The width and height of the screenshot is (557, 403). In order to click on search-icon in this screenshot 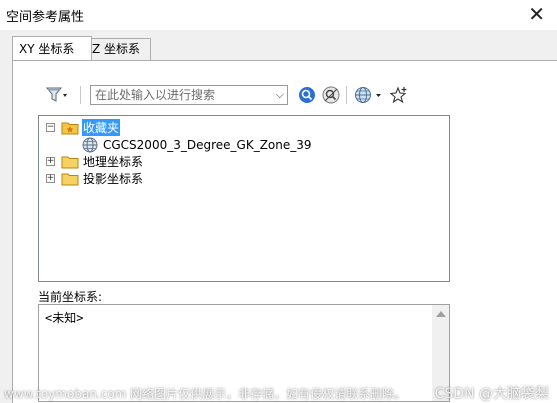, I will do `click(307, 95)`.